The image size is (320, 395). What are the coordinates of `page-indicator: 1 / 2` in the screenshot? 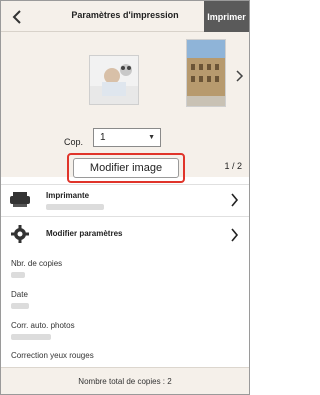 It's located at (233, 166).